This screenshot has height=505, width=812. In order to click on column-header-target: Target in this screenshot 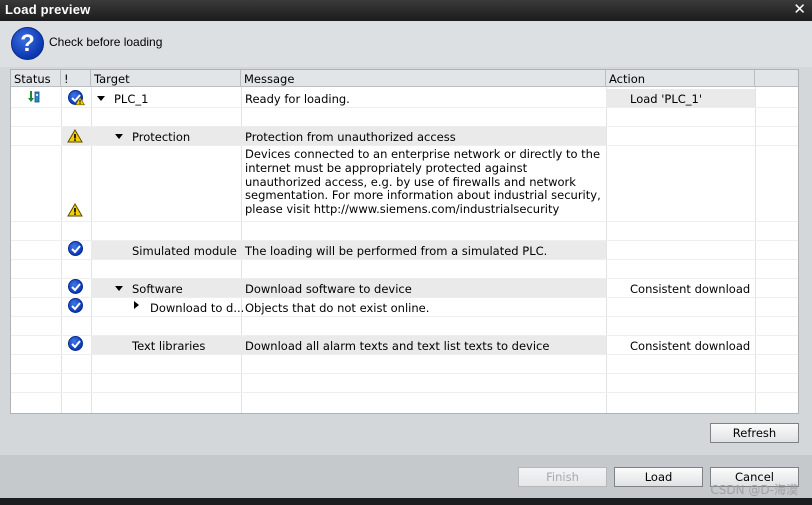, I will do `click(166, 78)`.